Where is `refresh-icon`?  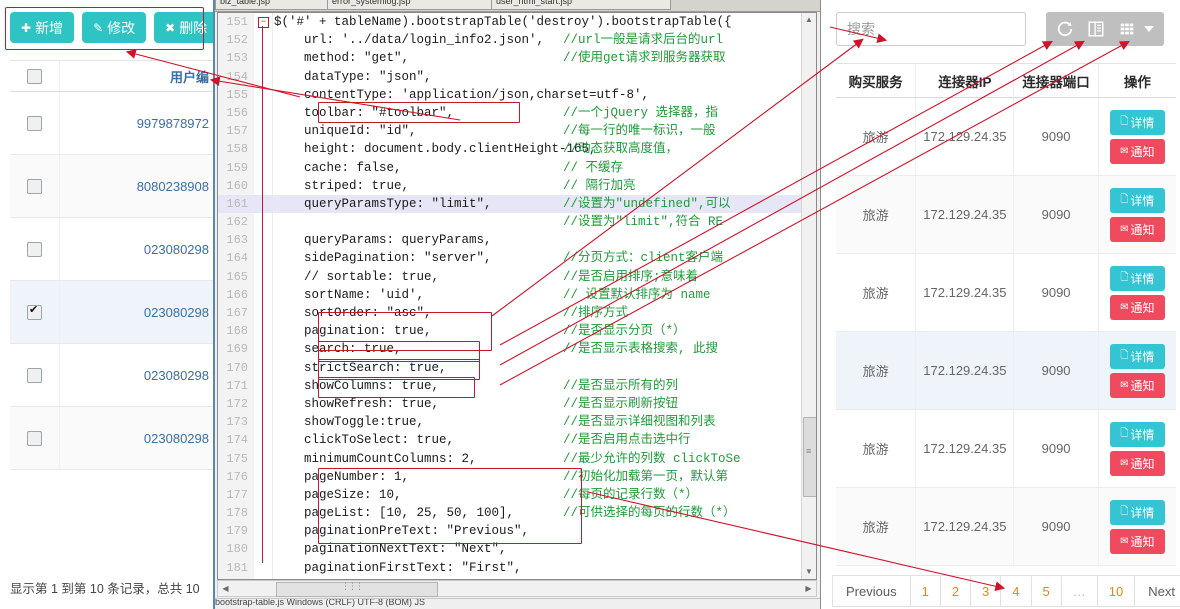
refresh-icon is located at coordinates (1065, 29).